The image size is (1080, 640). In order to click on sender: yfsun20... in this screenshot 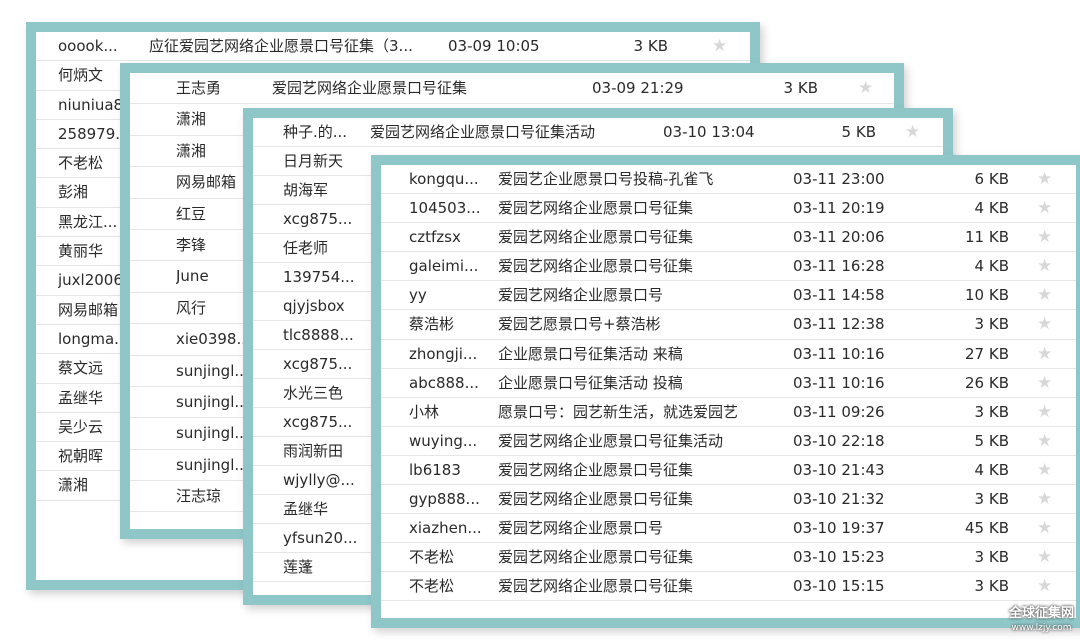, I will do `click(320, 538)`.